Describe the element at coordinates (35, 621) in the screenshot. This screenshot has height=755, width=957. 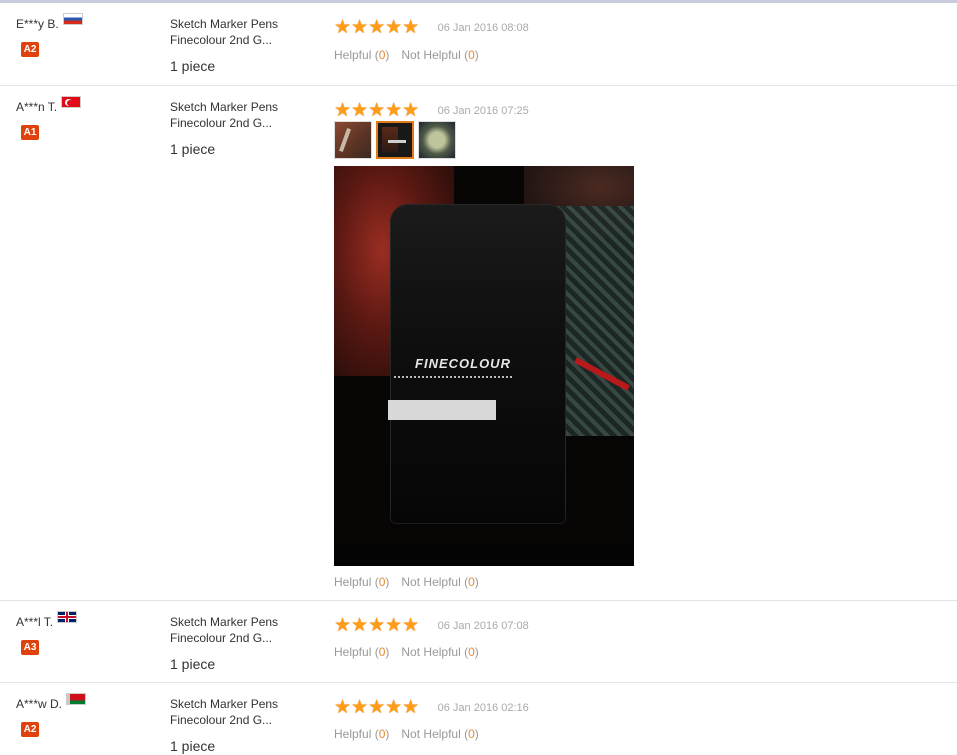
I see `buyer-name: A***l T.` at that location.